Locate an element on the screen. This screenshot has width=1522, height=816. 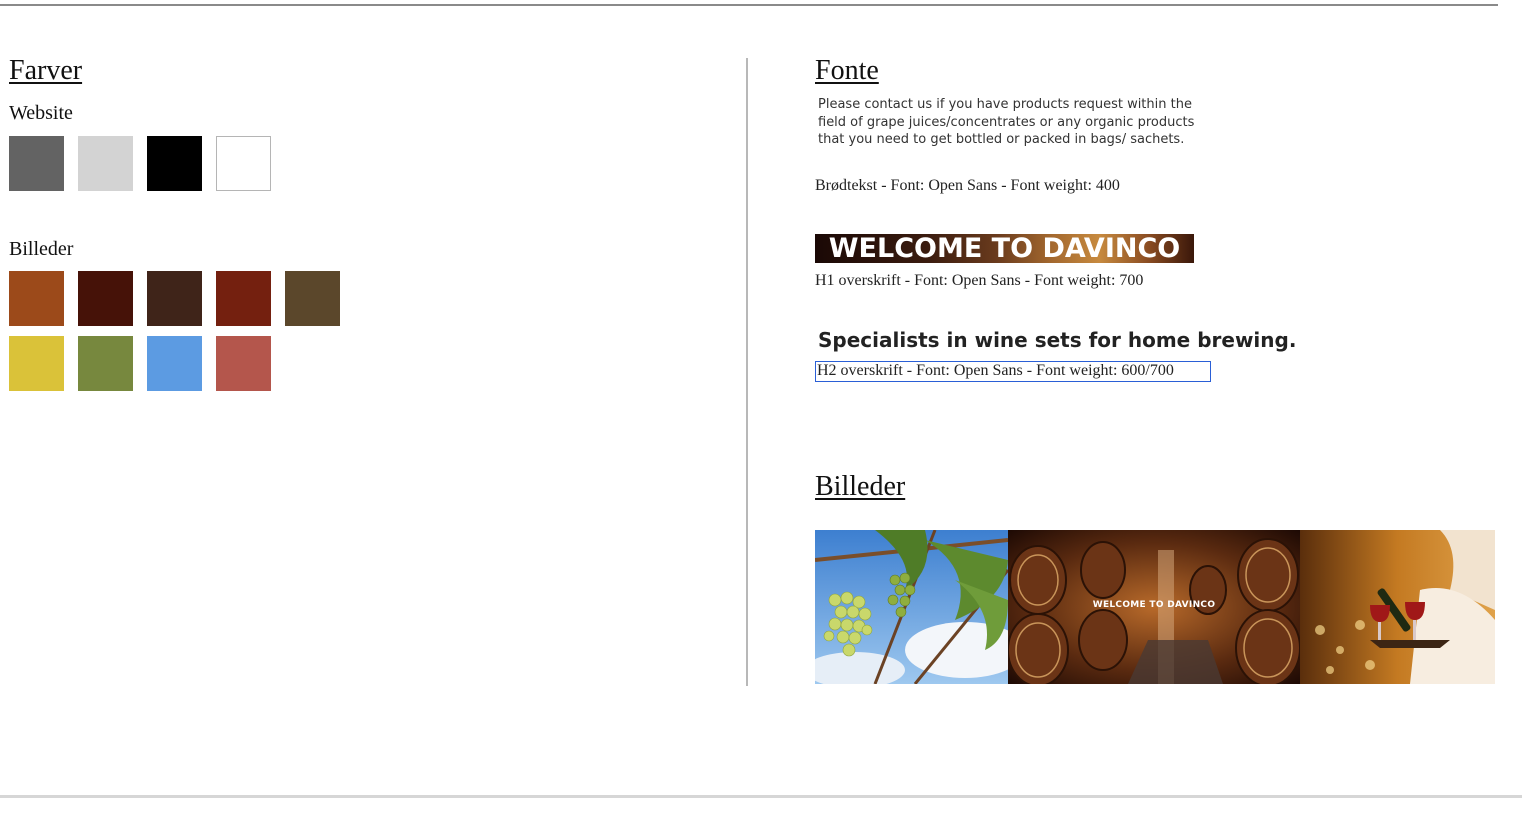
image-strip: WELCOME TO DAVINCO is located at coordinates (1155, 607).